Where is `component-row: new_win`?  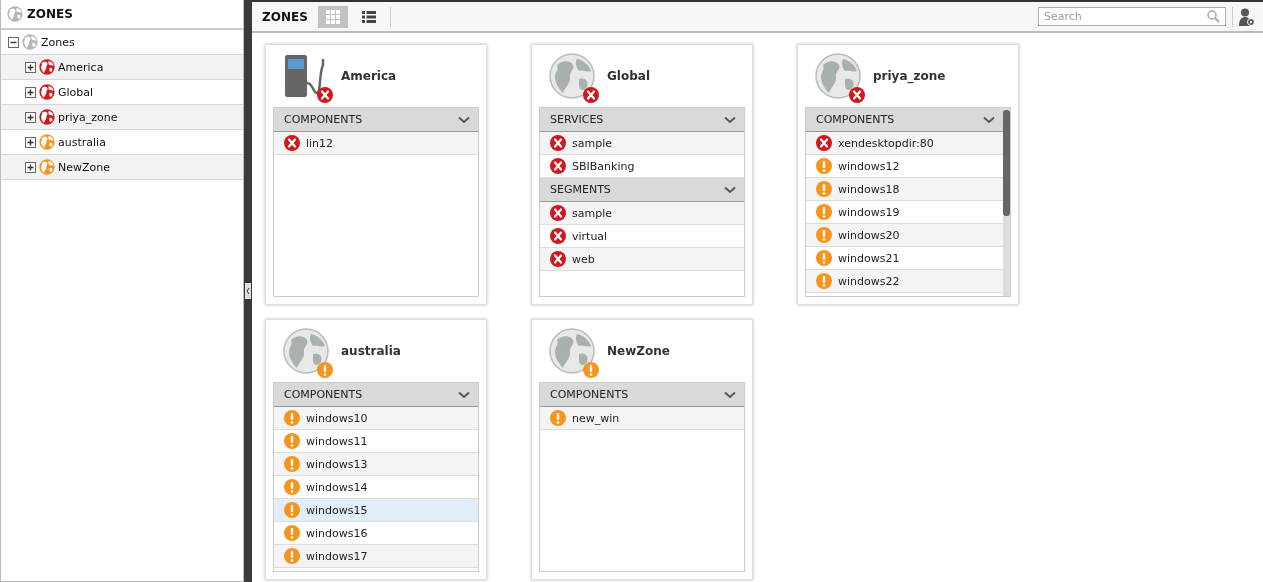 component-row: new_win is located at coordinates (642, 418).